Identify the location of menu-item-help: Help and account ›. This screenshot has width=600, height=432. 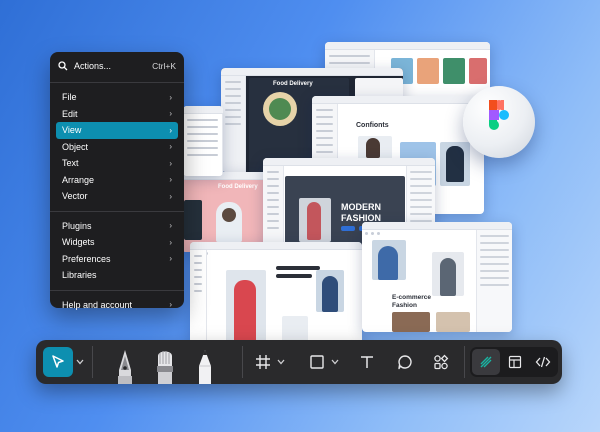
(117, 305).